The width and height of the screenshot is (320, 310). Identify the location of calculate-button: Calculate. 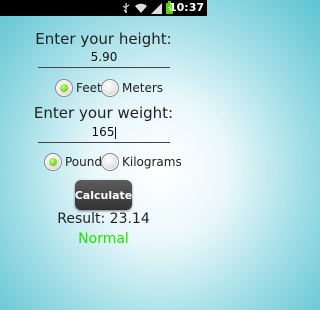
(103, 195).